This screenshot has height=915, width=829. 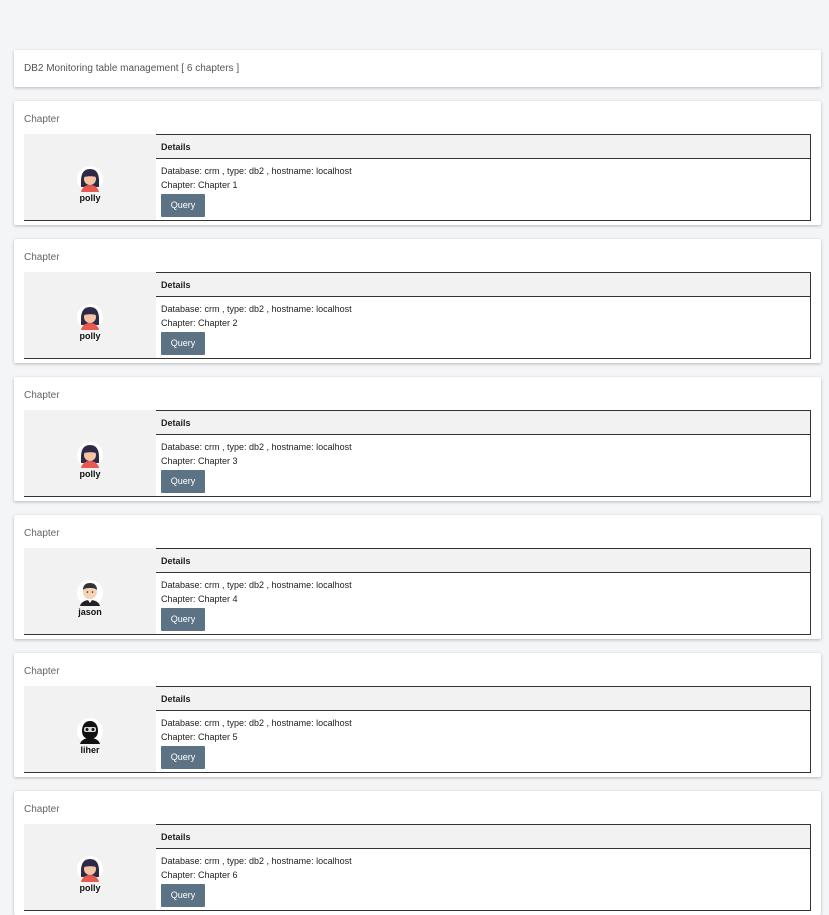 I want to click on male-avatar-icon, so click(x=90, y=593).